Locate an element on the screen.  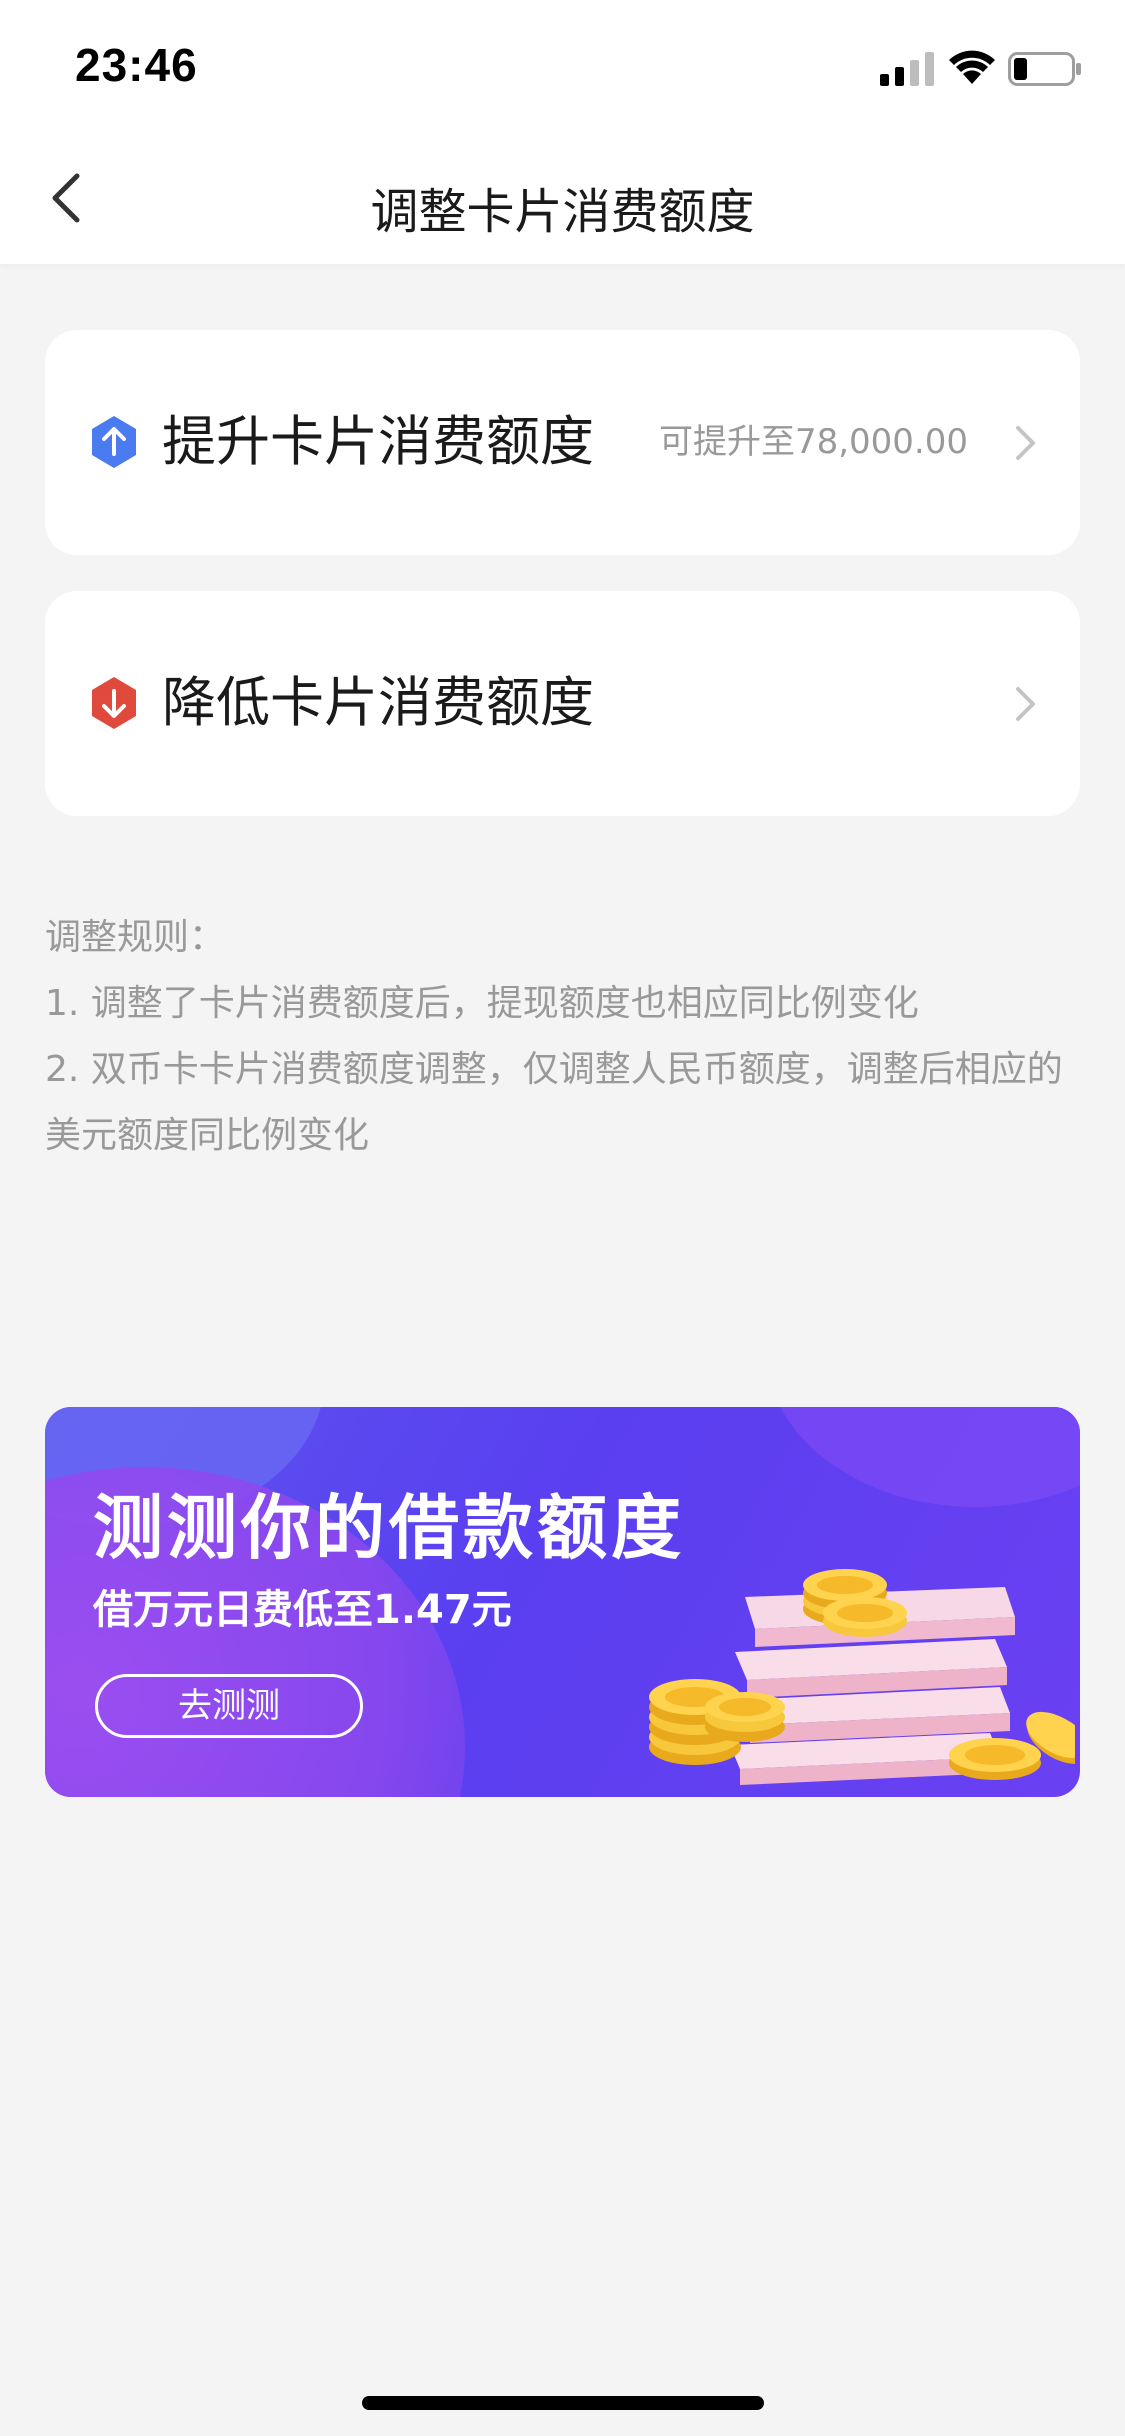
raise-limit-hint: 可提升至78,000.00 is located at coordinates (813, 442).